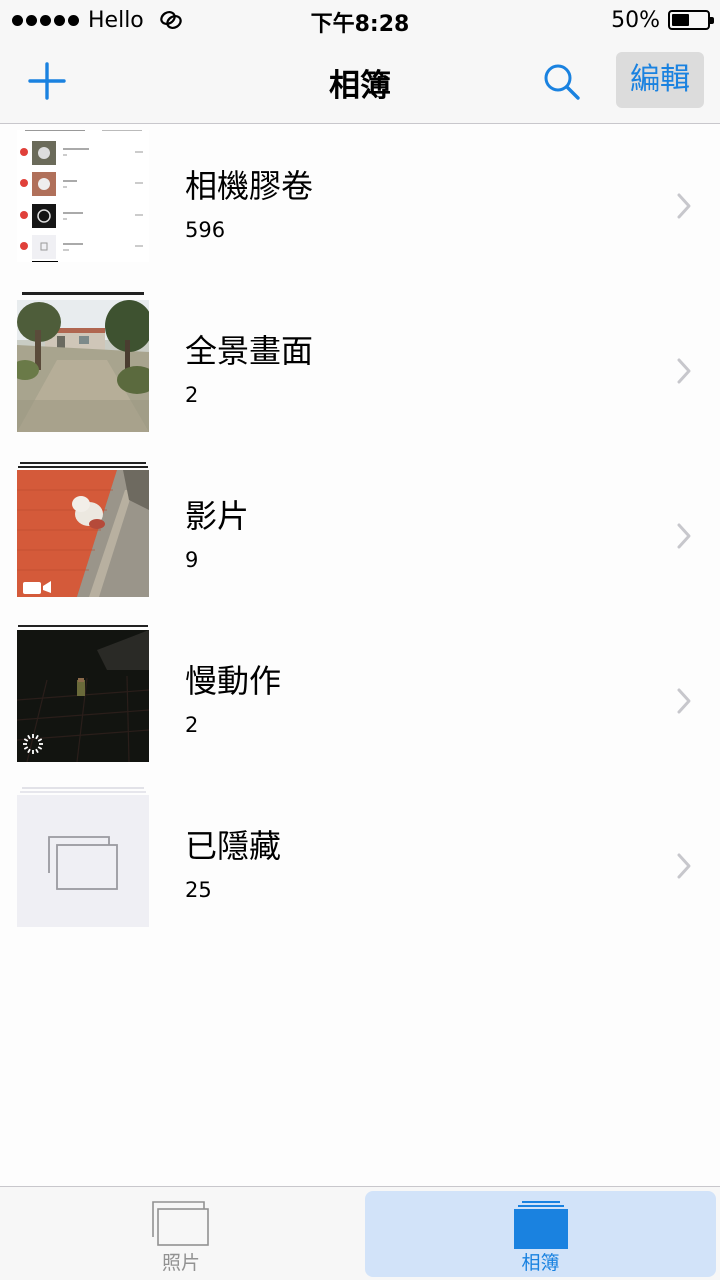  I want to click on album-name: 相機膠卷, so click(249, 186).